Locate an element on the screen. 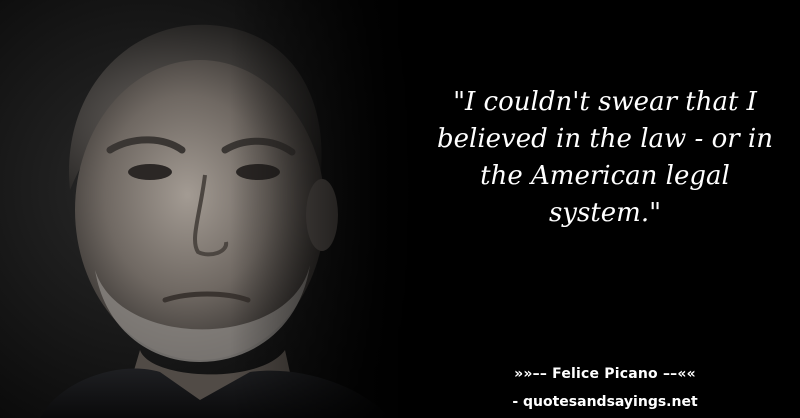 This screenshot has width=800, height=418. author-attribution: »»–– Felice Picano ––«« is located at coordinates (605, 374).